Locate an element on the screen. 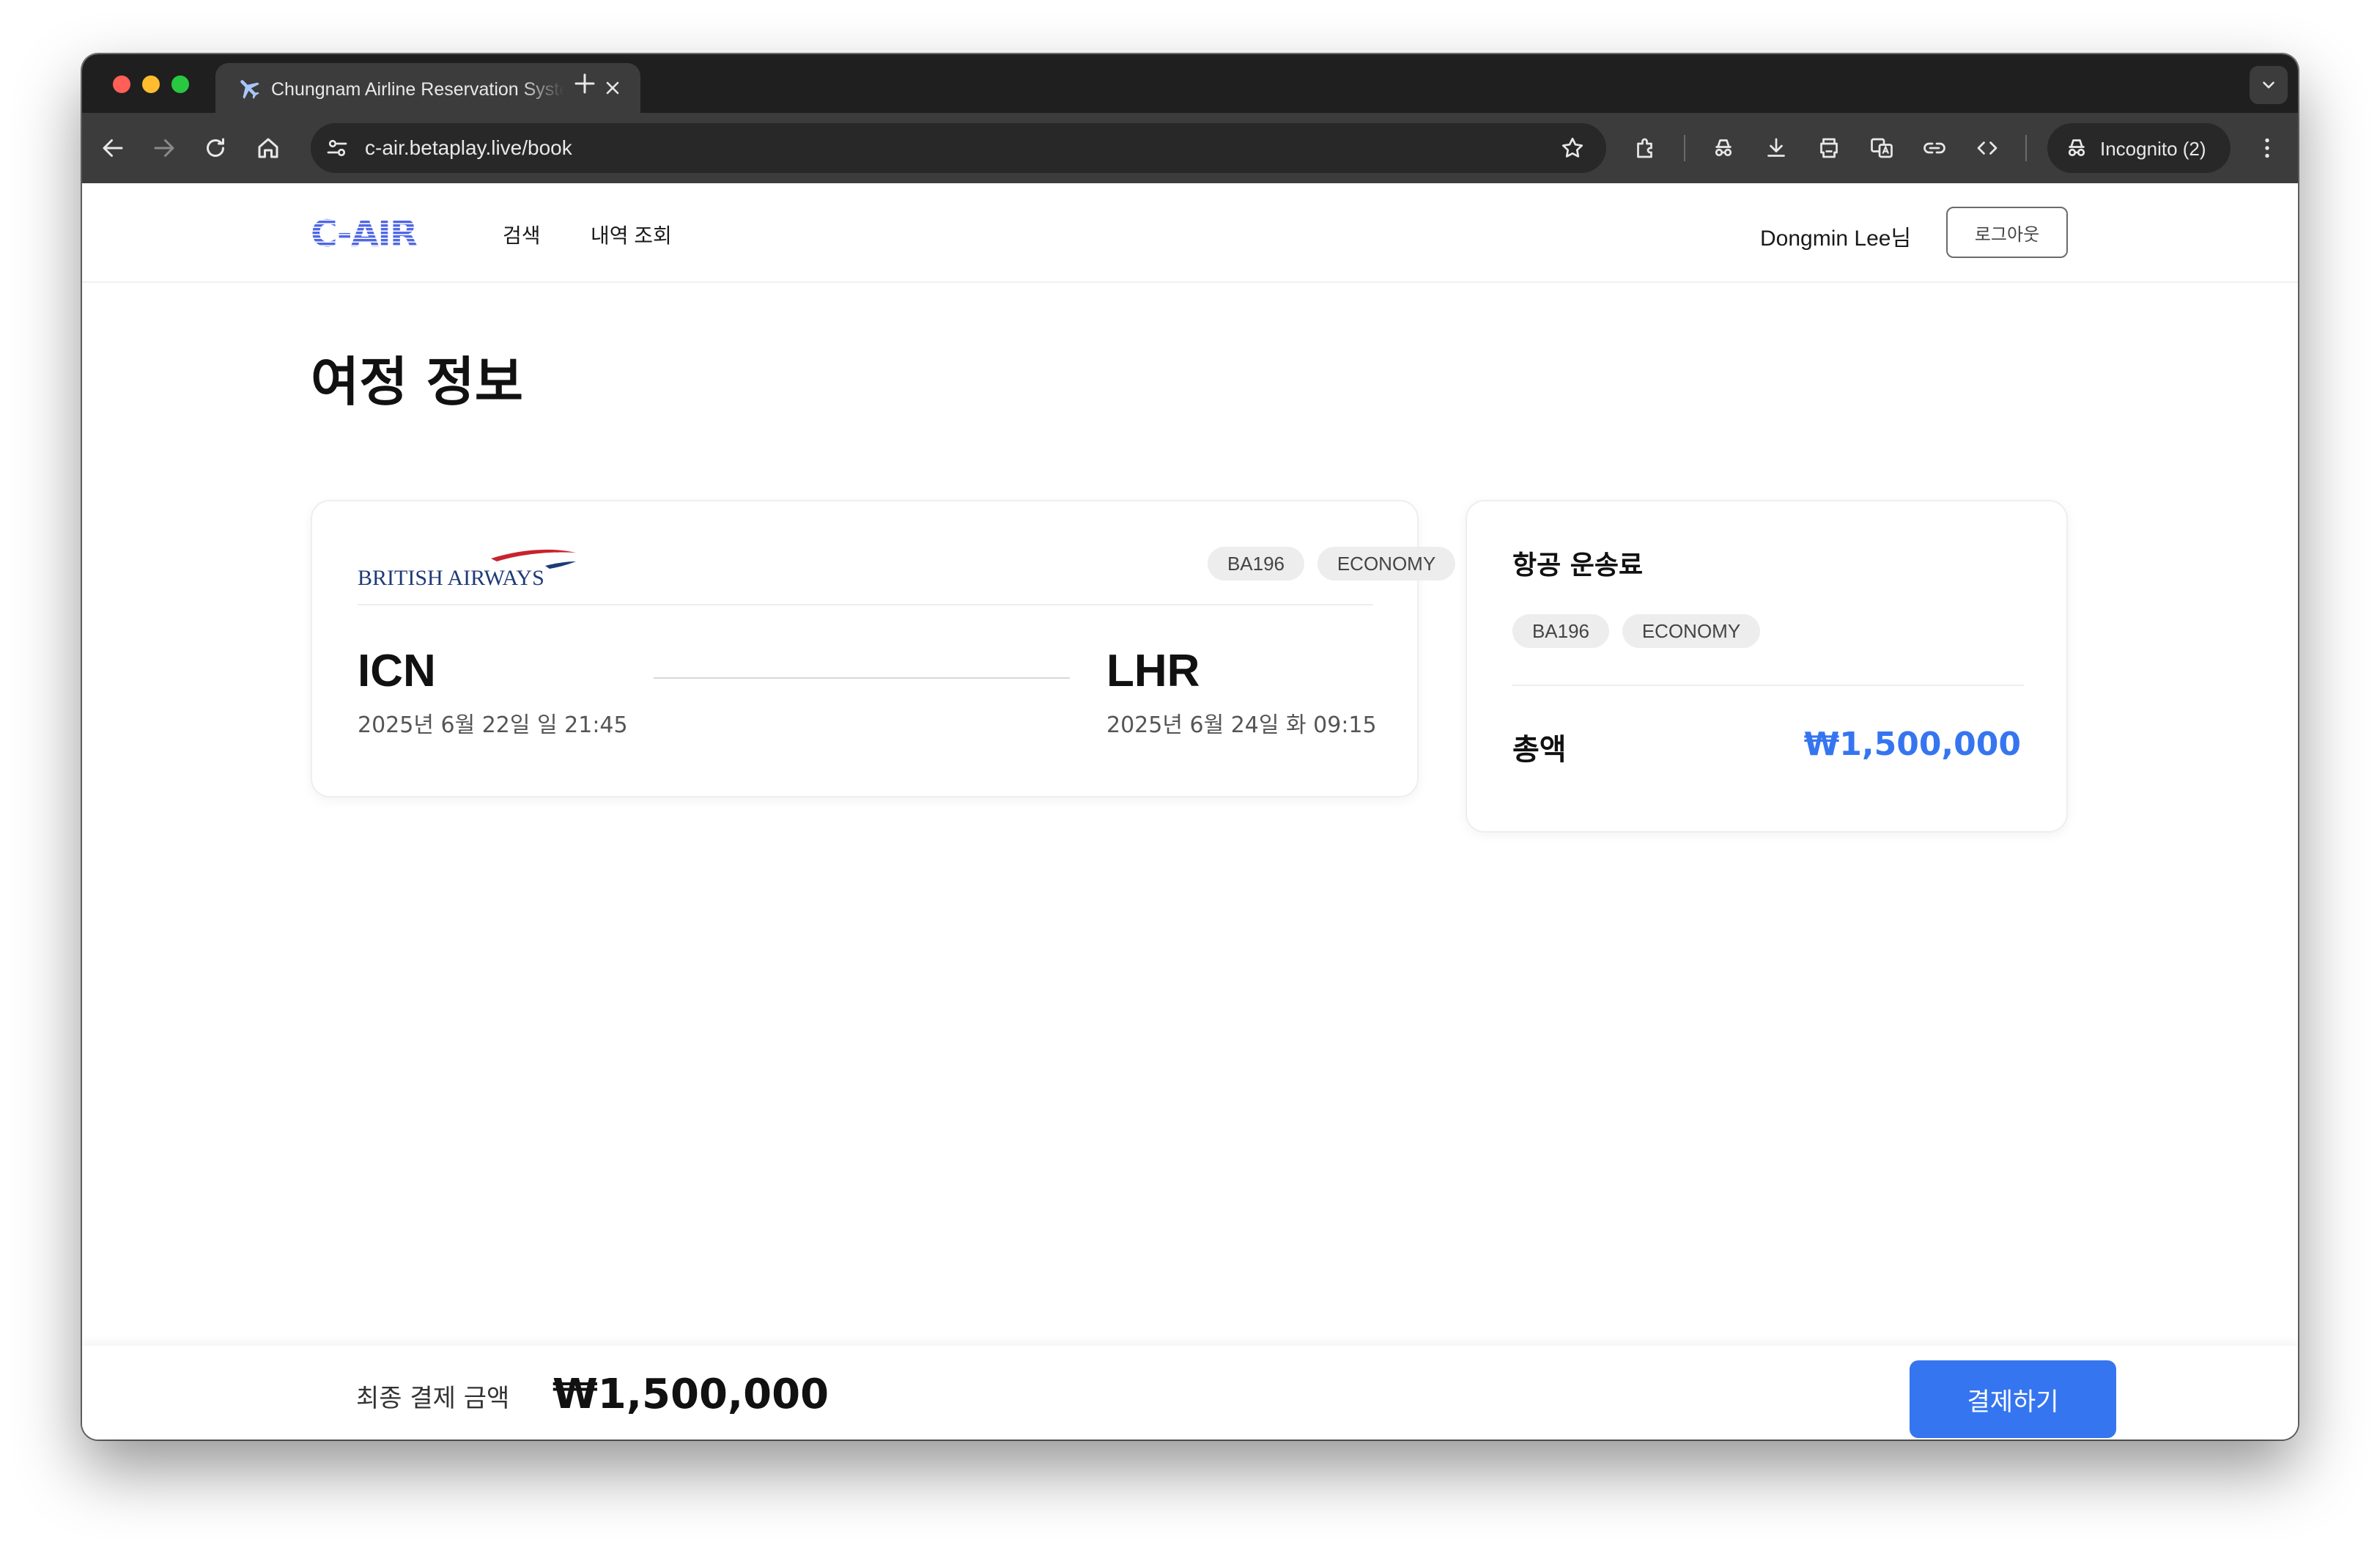  pay-button: 결제하기 is located at coordinates (2013, 1399).